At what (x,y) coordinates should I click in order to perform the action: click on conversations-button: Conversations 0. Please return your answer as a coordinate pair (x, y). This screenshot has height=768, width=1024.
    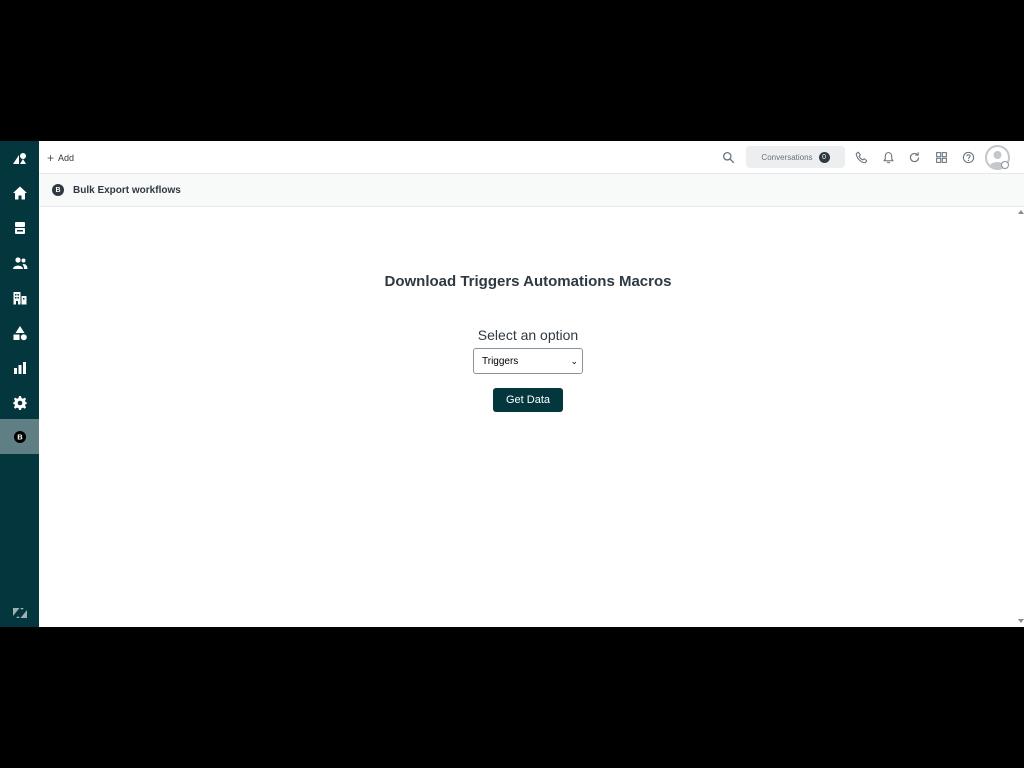
    Looking at the image, I should click on (795, 157).